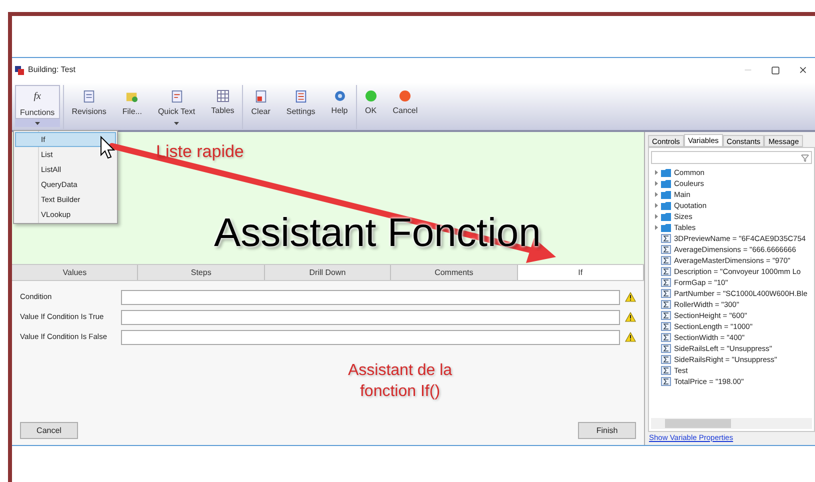  Describe the element at coordinates (49, 430) in the screenshot. I see `form-button: Cancel` at that location.